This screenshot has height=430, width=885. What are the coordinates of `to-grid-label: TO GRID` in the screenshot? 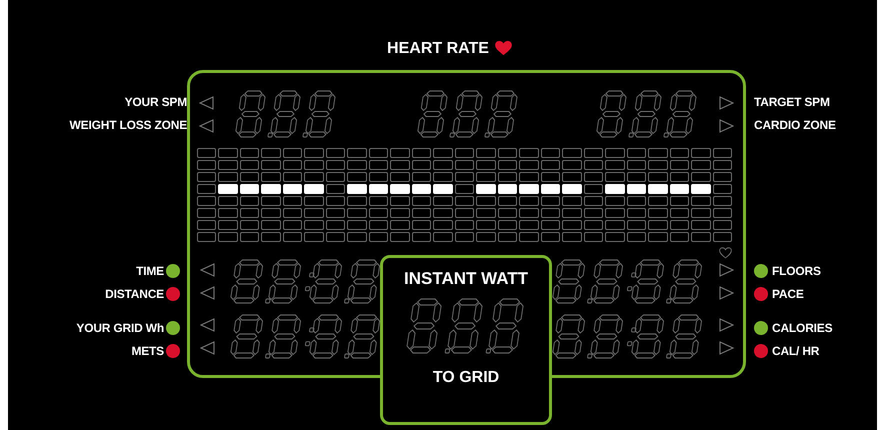 It's located at (466, 378).